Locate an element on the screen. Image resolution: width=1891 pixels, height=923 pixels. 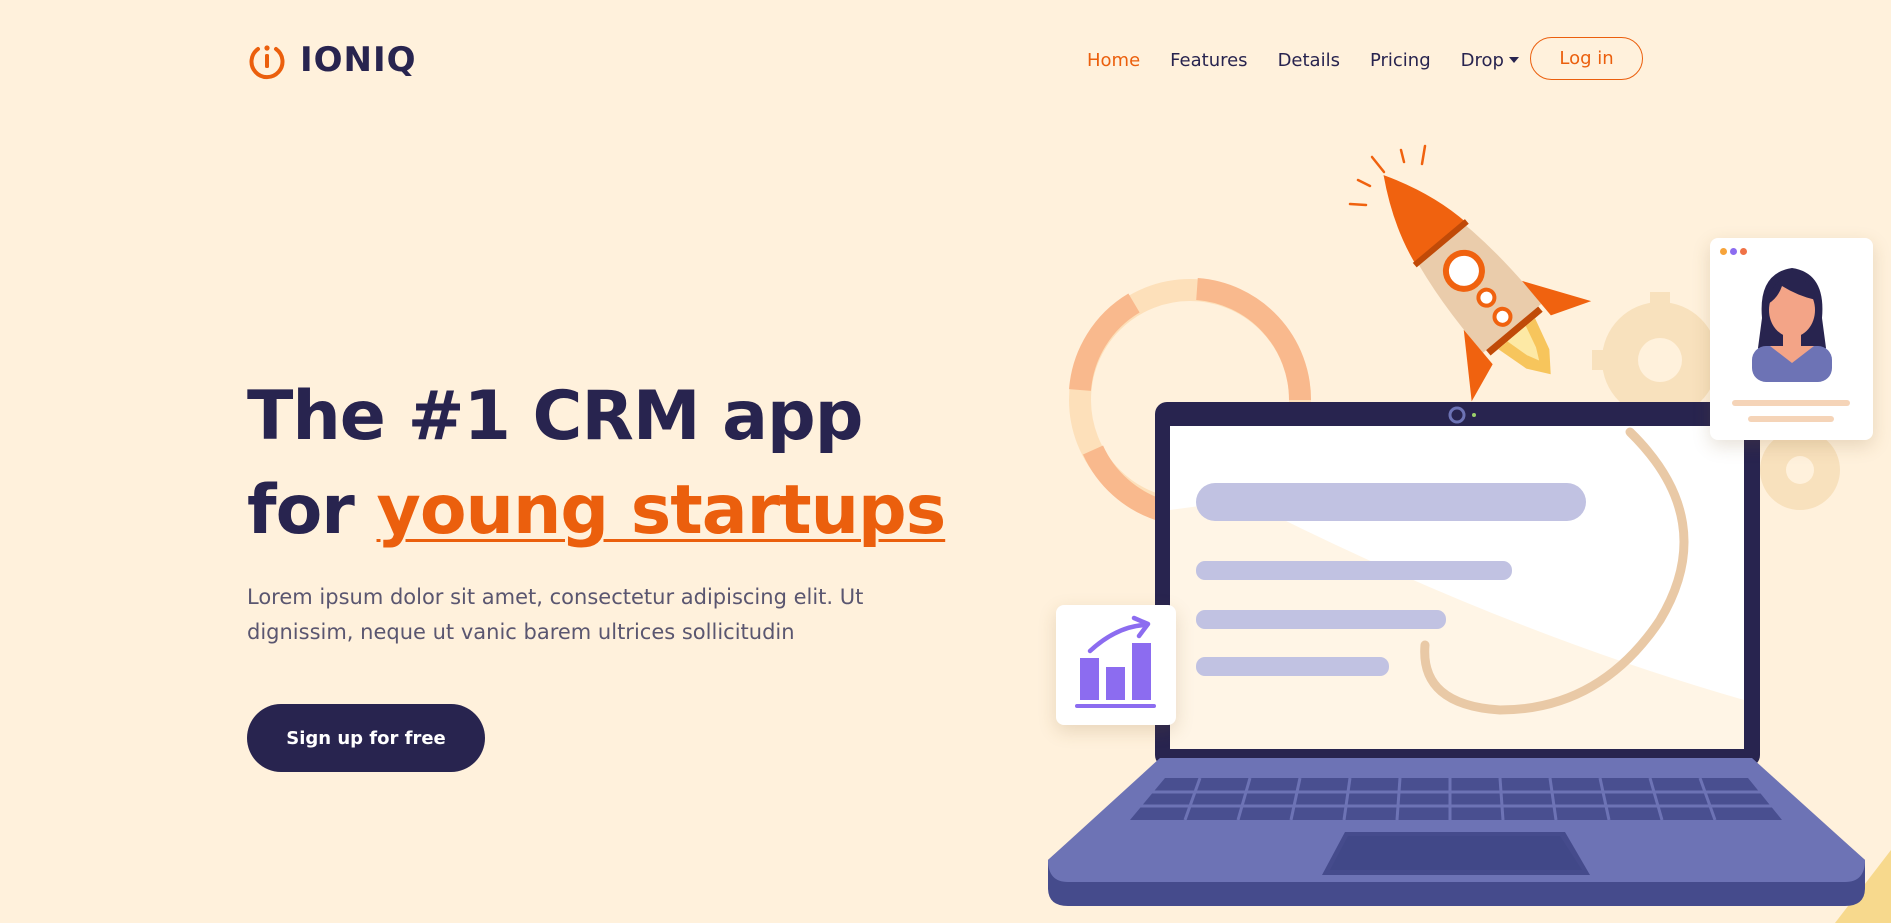
dot-orange is located at coordinates (1743, 251).